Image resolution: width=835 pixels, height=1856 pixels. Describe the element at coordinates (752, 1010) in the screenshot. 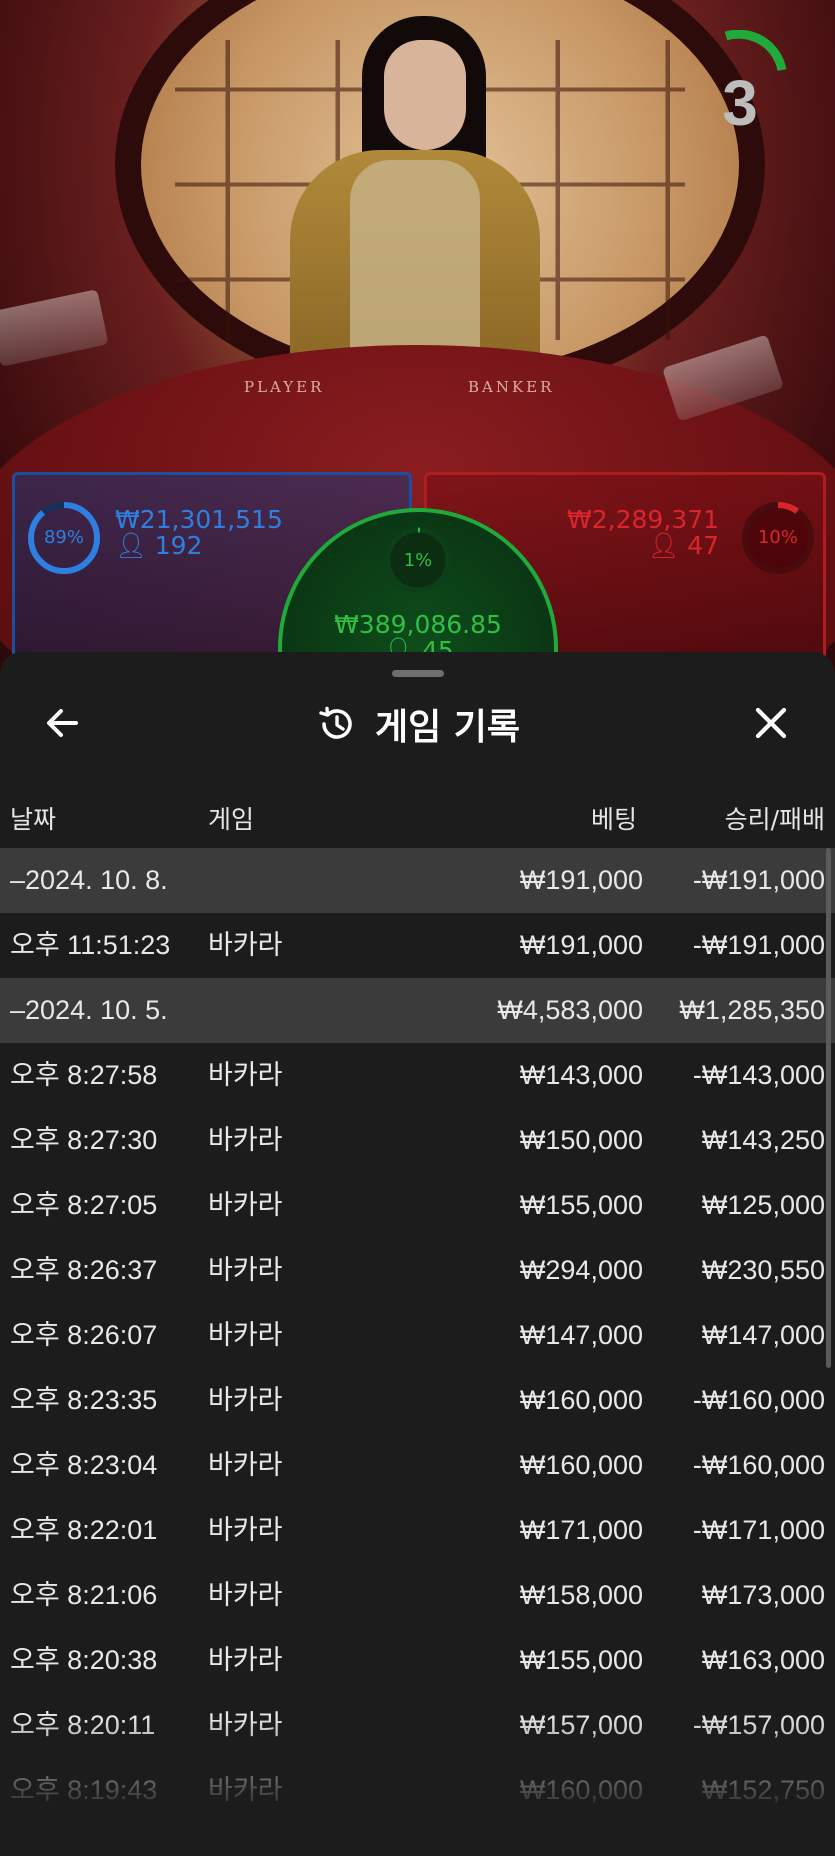

I see `row-winloss: ₩1,285,350` at that location.